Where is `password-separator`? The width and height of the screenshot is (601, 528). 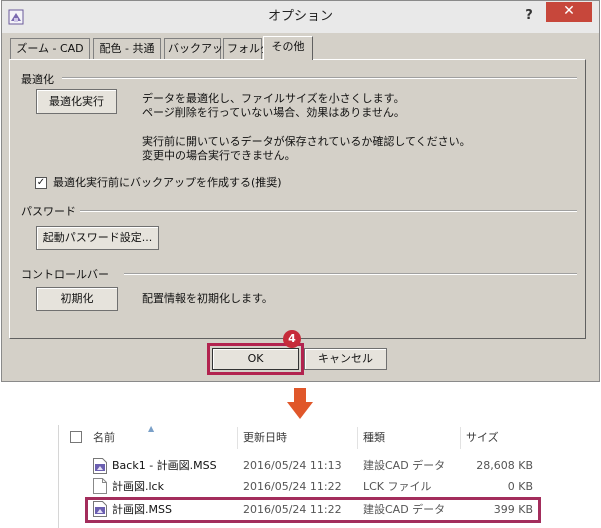
password-separator is located at coordinates (328, 211).